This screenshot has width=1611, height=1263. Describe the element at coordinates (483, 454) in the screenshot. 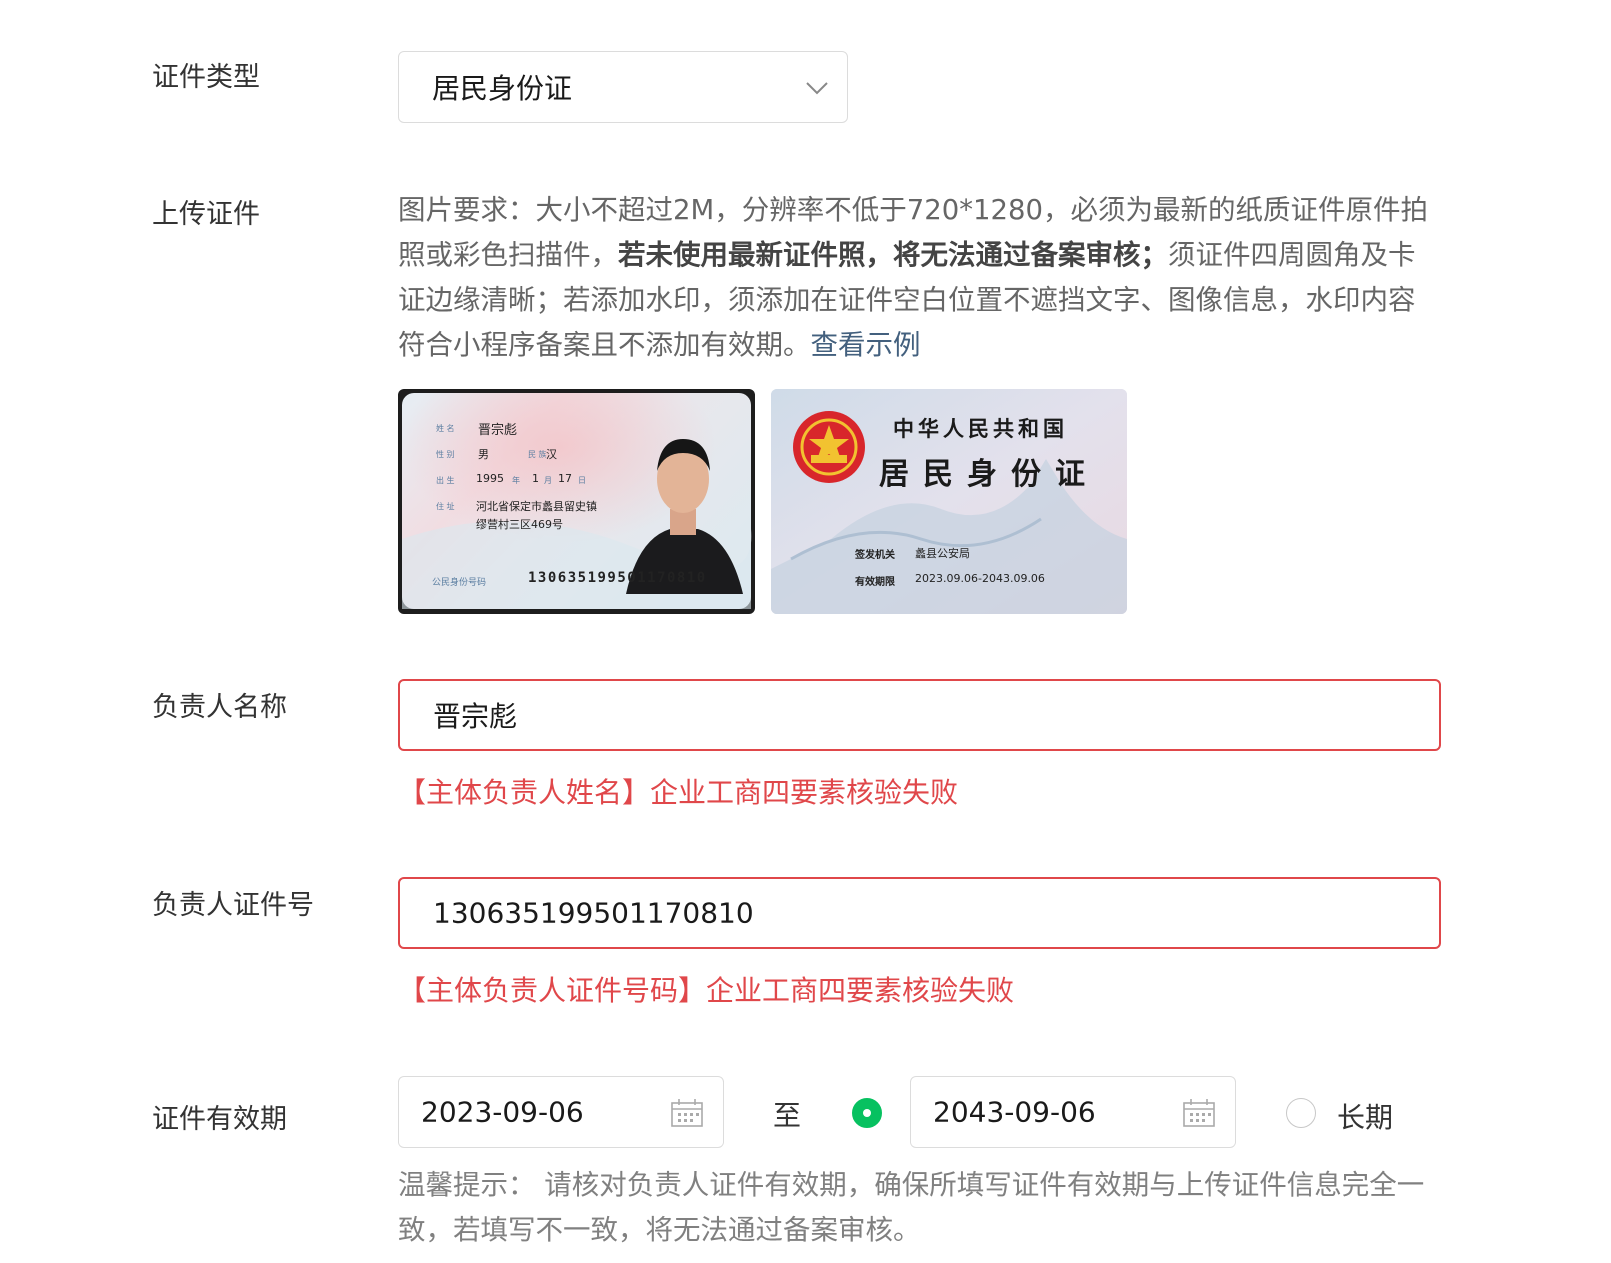

I see `front-sex: 男` at that location.